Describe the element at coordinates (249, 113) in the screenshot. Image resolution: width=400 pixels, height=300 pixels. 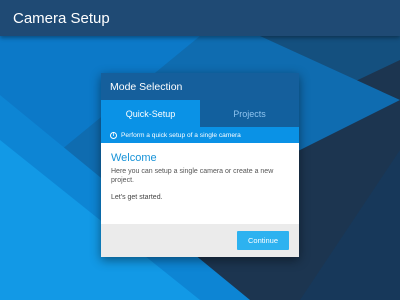
I see `tab-projects: Projects` at that location.